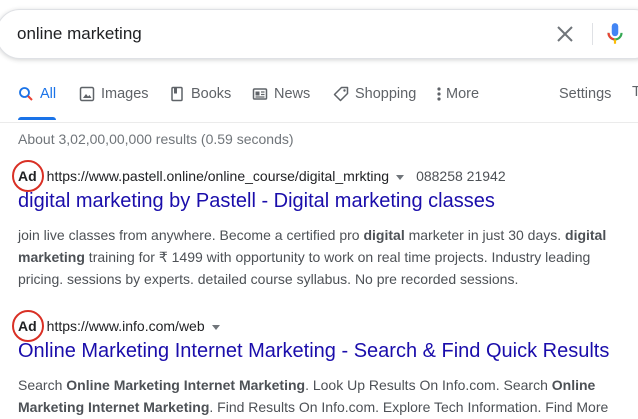 The image size is (638, 419). I want to click on tab-more: More, so click(457, 94).